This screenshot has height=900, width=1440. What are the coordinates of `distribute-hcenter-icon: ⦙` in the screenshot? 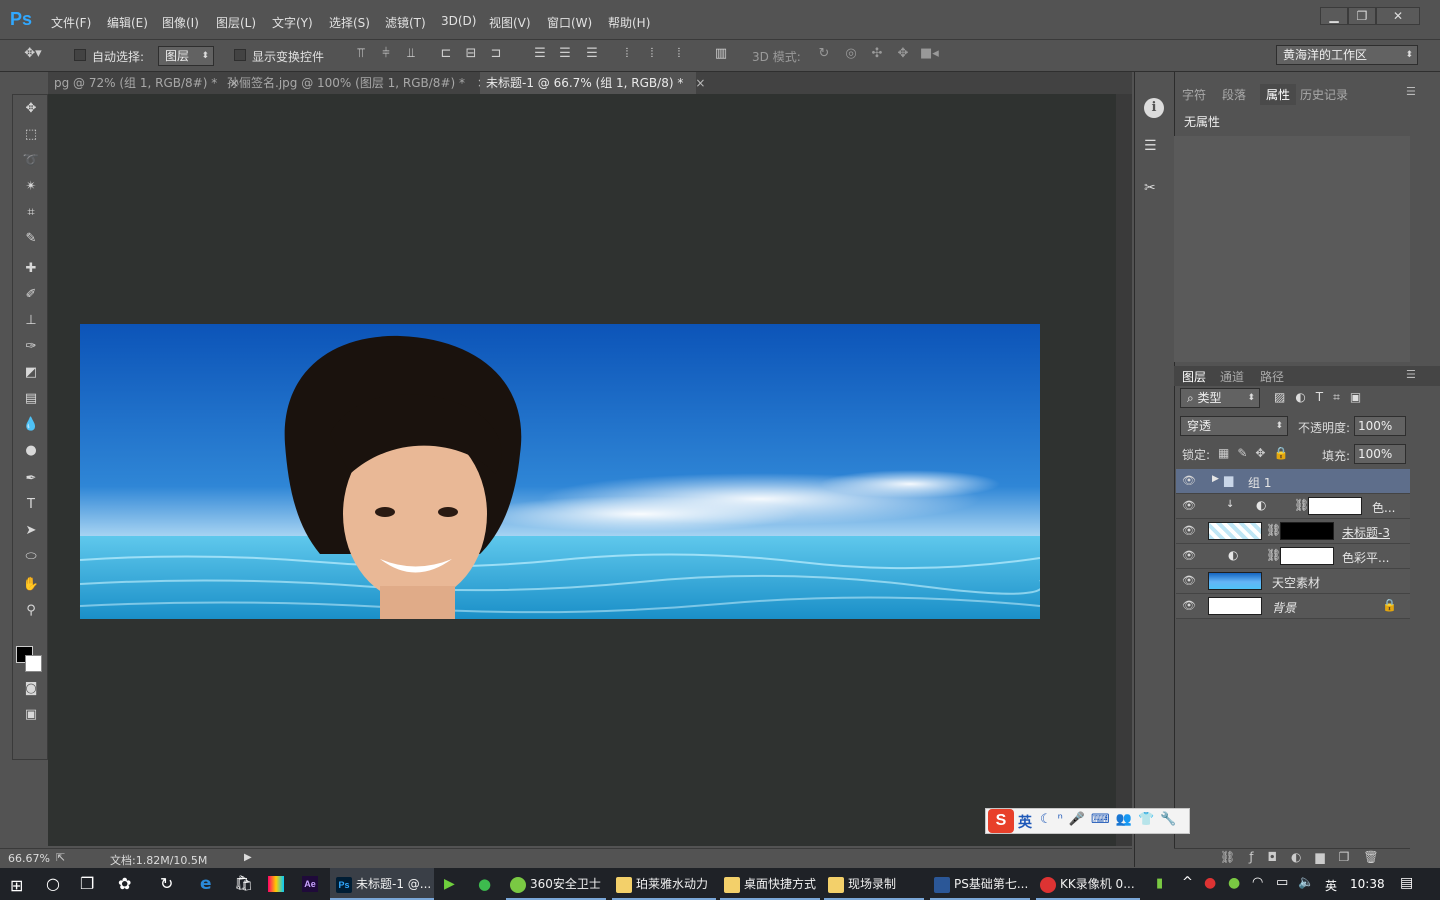 It's located at (652, 53).